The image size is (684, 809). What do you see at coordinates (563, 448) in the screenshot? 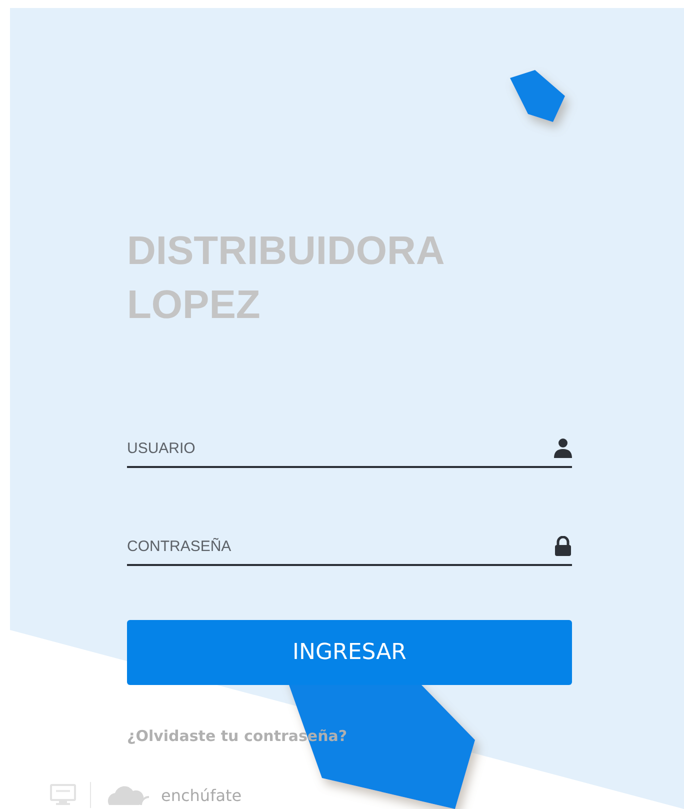
I see `user-icon` at bounding box center [563, 448].